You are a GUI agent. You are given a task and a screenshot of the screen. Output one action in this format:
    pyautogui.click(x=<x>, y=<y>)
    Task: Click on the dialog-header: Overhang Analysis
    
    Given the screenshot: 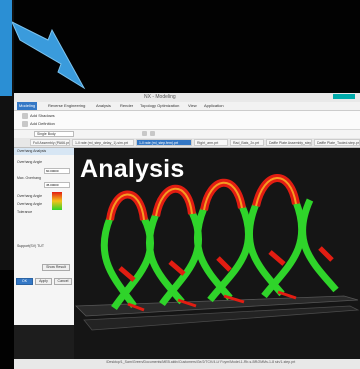 What is the action you would take?
    pyautogui.click(x=44, y=151)
    